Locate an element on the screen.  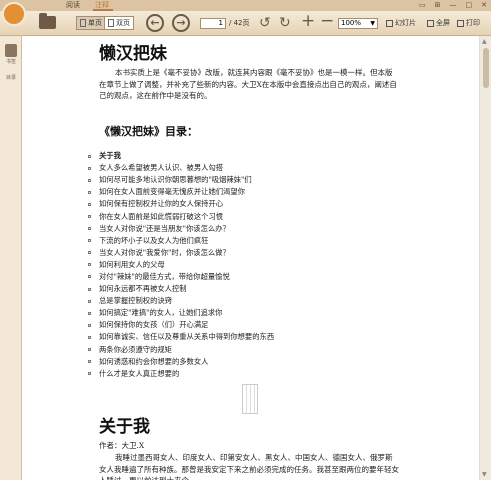
sidebar-item-toc: 目录 is located at coordinates (42, 137).